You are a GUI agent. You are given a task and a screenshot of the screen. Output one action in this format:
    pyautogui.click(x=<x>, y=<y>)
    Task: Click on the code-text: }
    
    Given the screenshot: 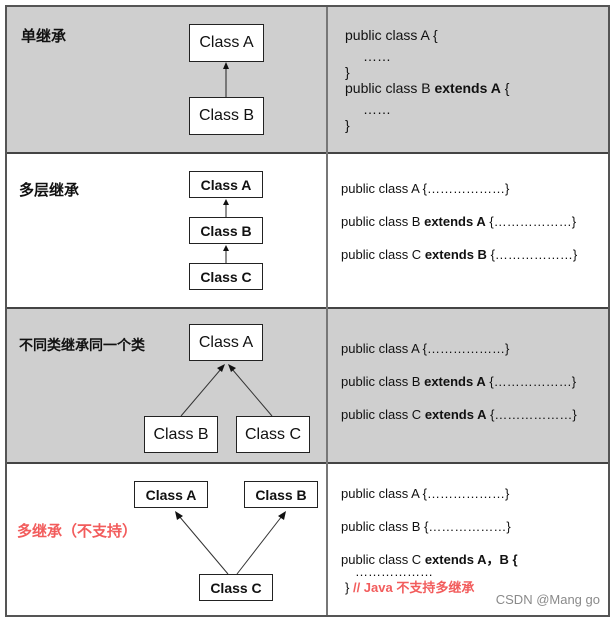 What is the action you would take?
    pyautogui.click(x=347, y=587)
    